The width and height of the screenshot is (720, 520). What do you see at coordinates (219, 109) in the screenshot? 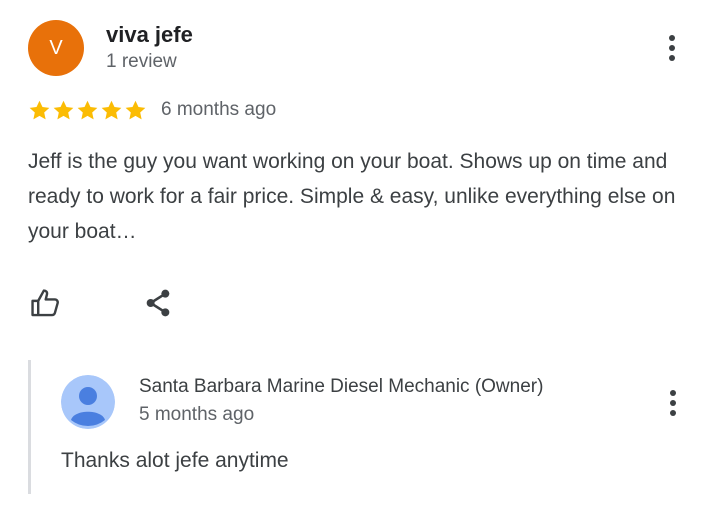
I see `review-date: 6 months ago` at bounding box center [219, 109].